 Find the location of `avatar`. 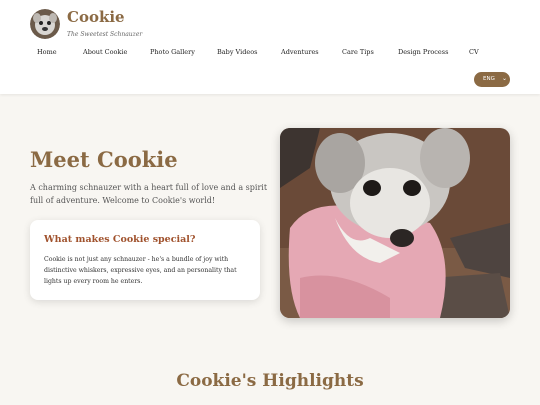

avatar is located at coordinates (45, 24).